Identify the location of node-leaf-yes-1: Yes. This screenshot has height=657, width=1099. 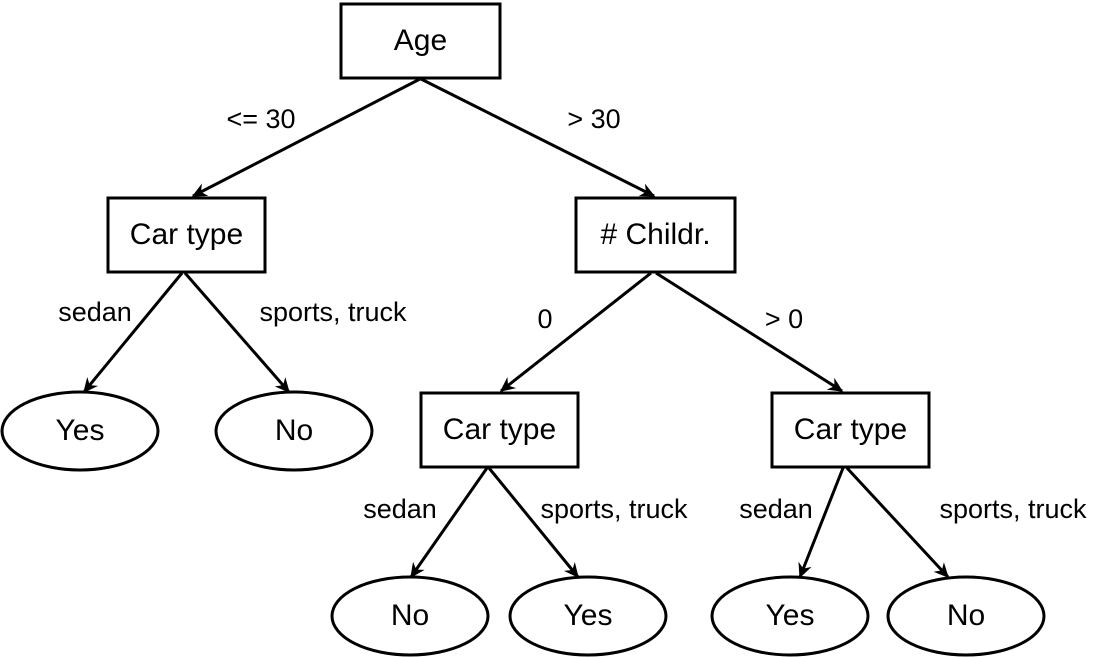
(80, 431).